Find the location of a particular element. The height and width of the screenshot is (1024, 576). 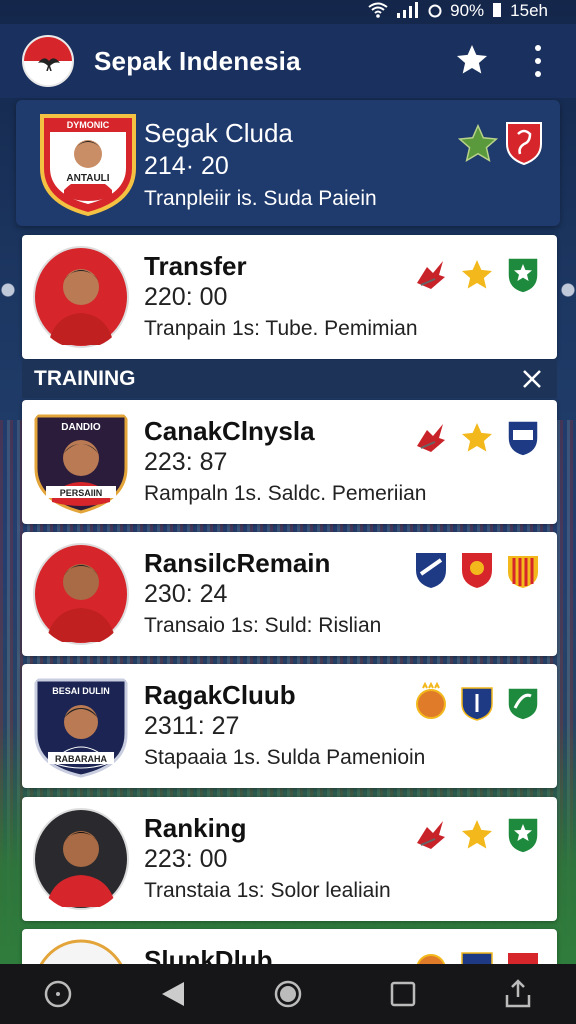

battery-icon is located at coordinates (497, 11).